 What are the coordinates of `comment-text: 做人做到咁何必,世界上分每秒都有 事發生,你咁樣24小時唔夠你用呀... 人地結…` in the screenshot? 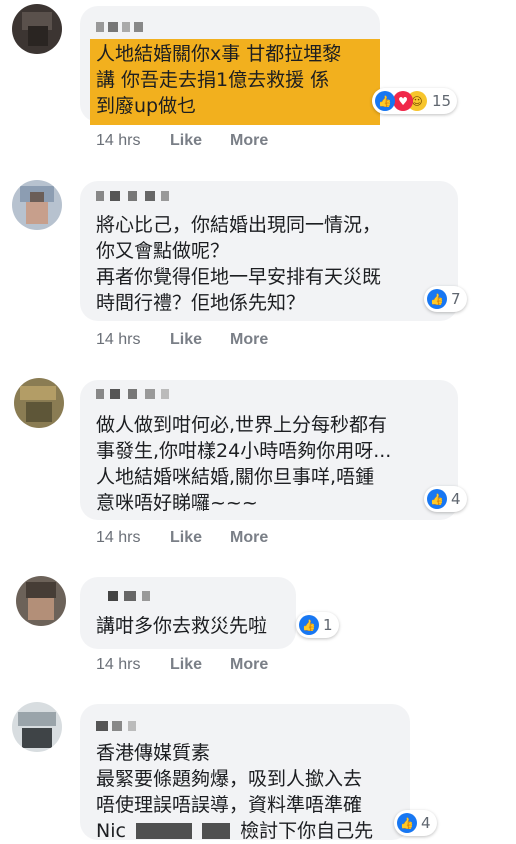 It's located at (244, 464).